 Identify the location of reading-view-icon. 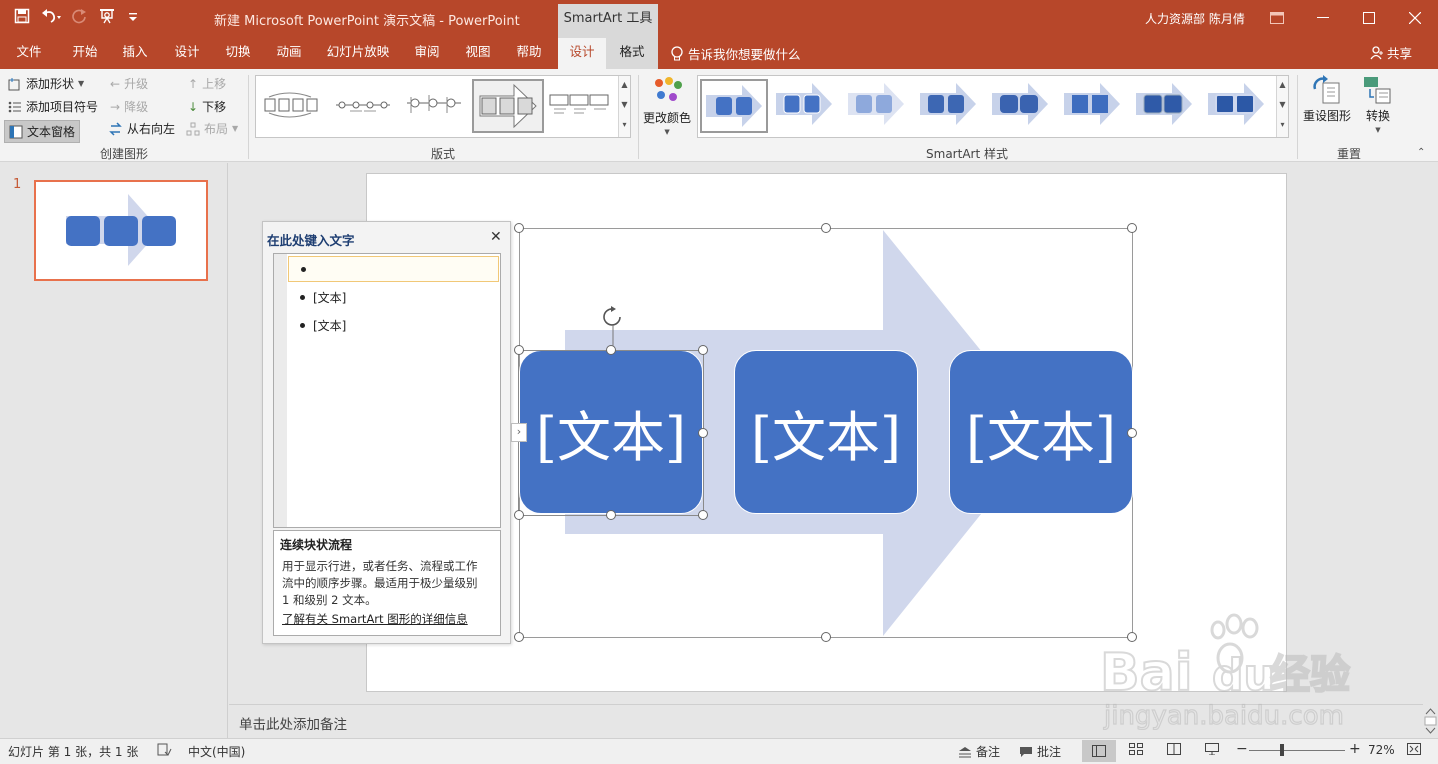
(1174, 749).